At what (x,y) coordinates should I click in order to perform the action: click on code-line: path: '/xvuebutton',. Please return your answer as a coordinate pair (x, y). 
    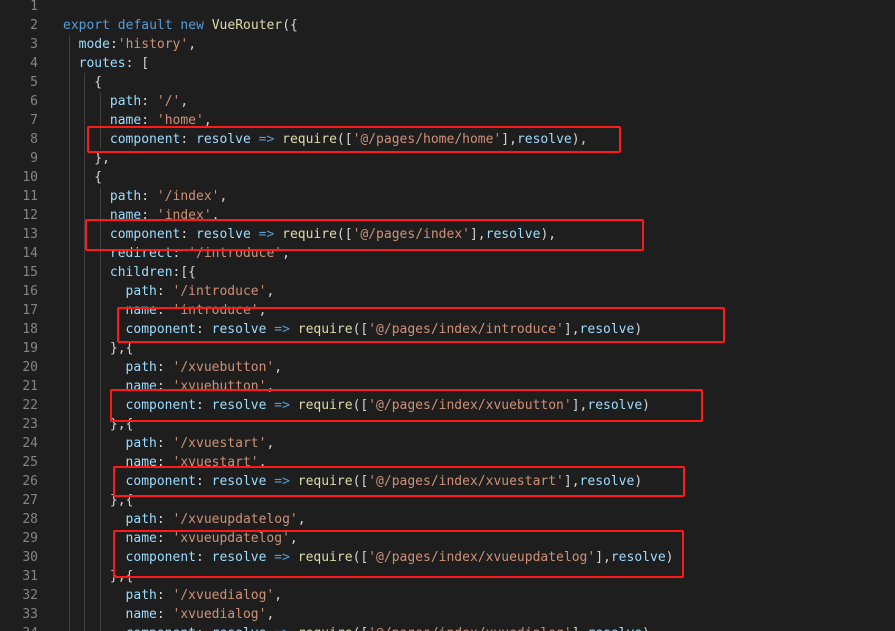
    Looking at the image, I should click on (204, 367).